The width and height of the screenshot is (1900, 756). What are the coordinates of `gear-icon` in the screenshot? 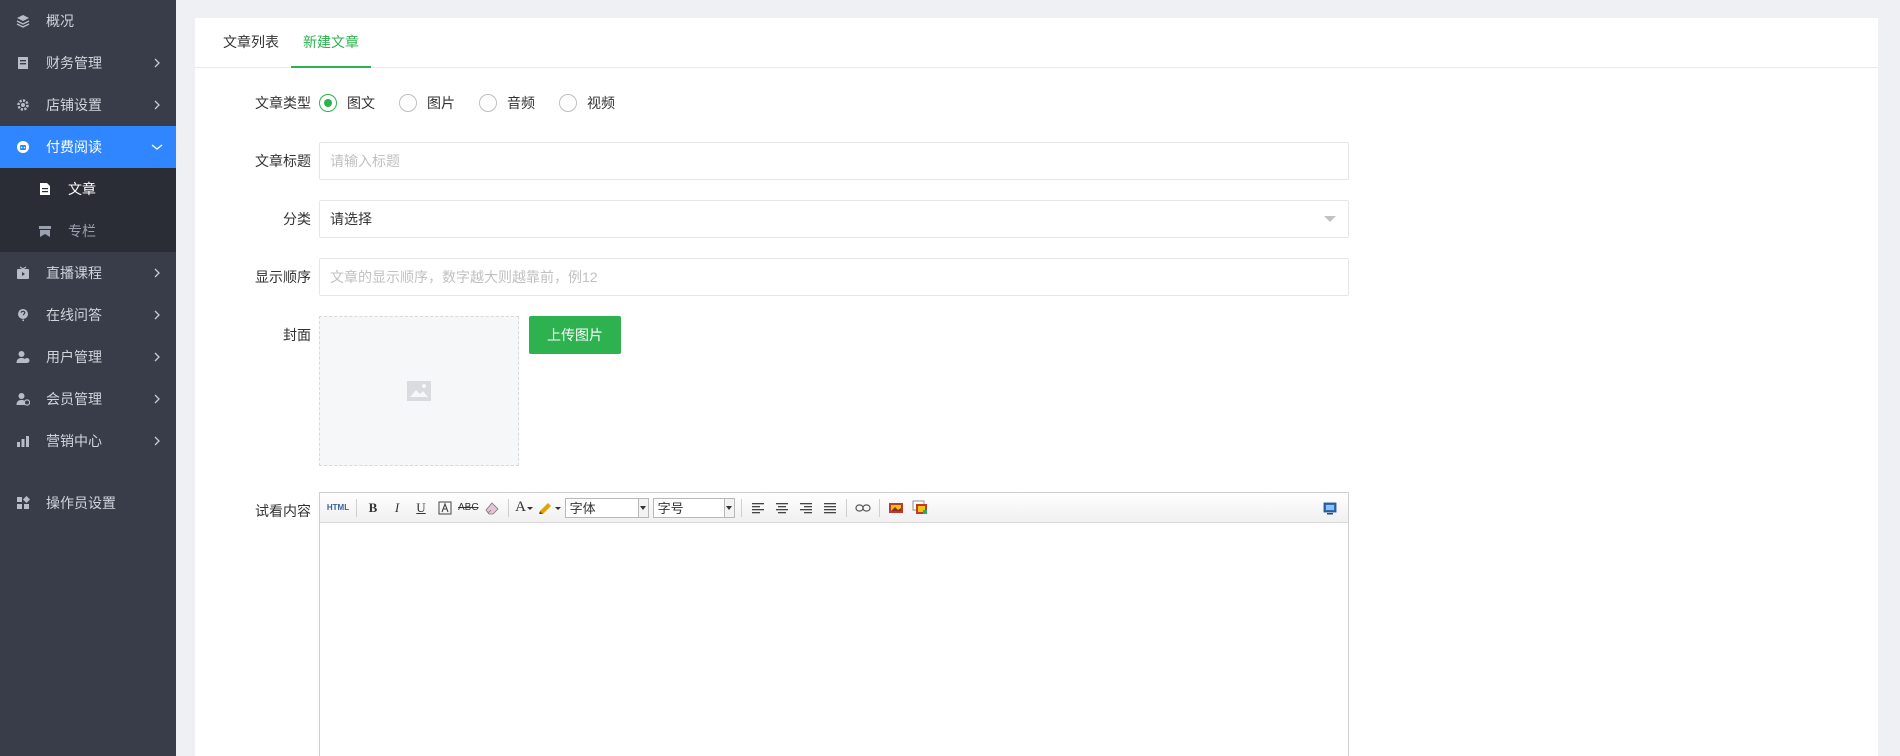 It's located at (23, 105).